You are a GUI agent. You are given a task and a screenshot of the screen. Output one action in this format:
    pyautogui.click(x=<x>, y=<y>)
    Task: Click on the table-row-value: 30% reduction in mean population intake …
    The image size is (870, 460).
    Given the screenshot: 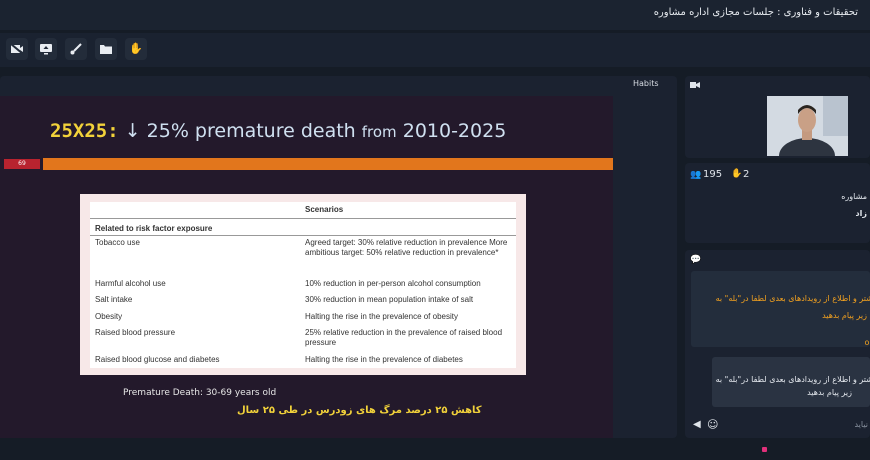 What is the action you would take?
    pyautogui.click(x=389, y=299)
    